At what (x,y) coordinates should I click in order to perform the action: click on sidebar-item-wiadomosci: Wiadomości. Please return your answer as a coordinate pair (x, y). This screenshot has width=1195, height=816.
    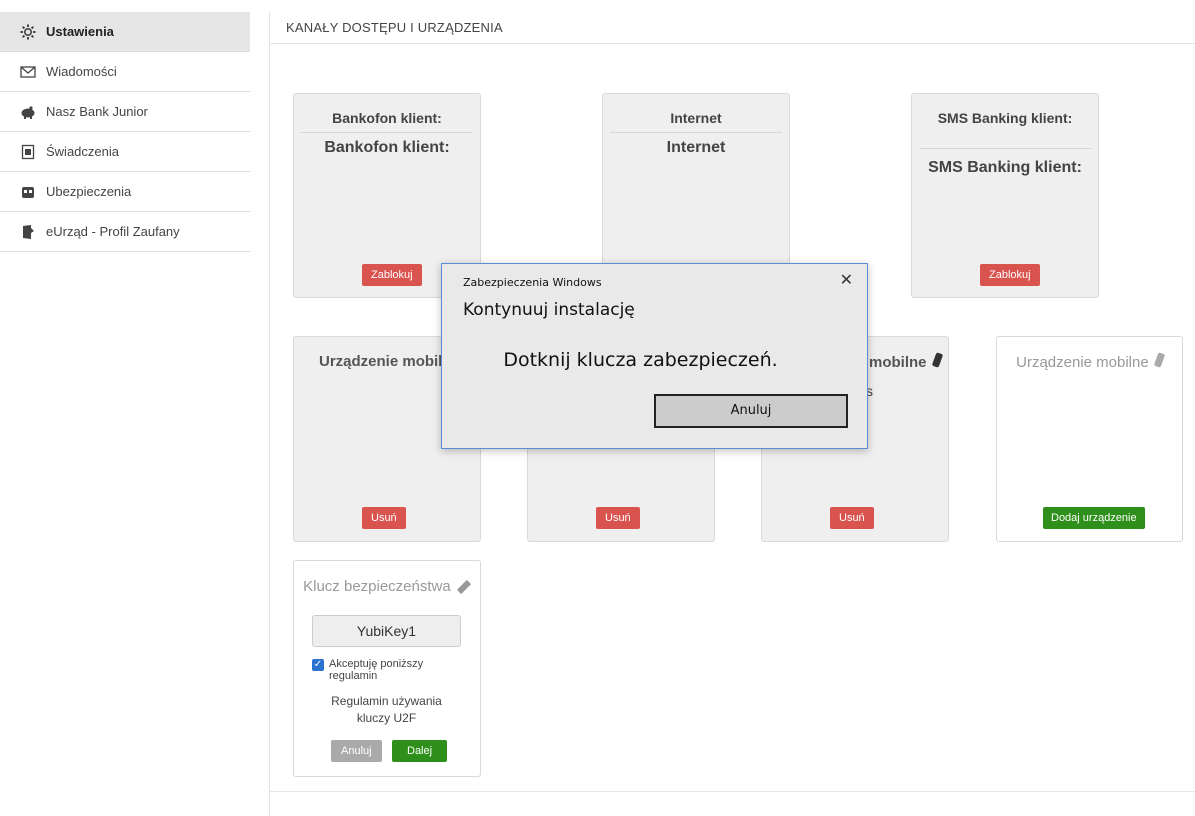
    Looking at the image, I should click on (125, 72).